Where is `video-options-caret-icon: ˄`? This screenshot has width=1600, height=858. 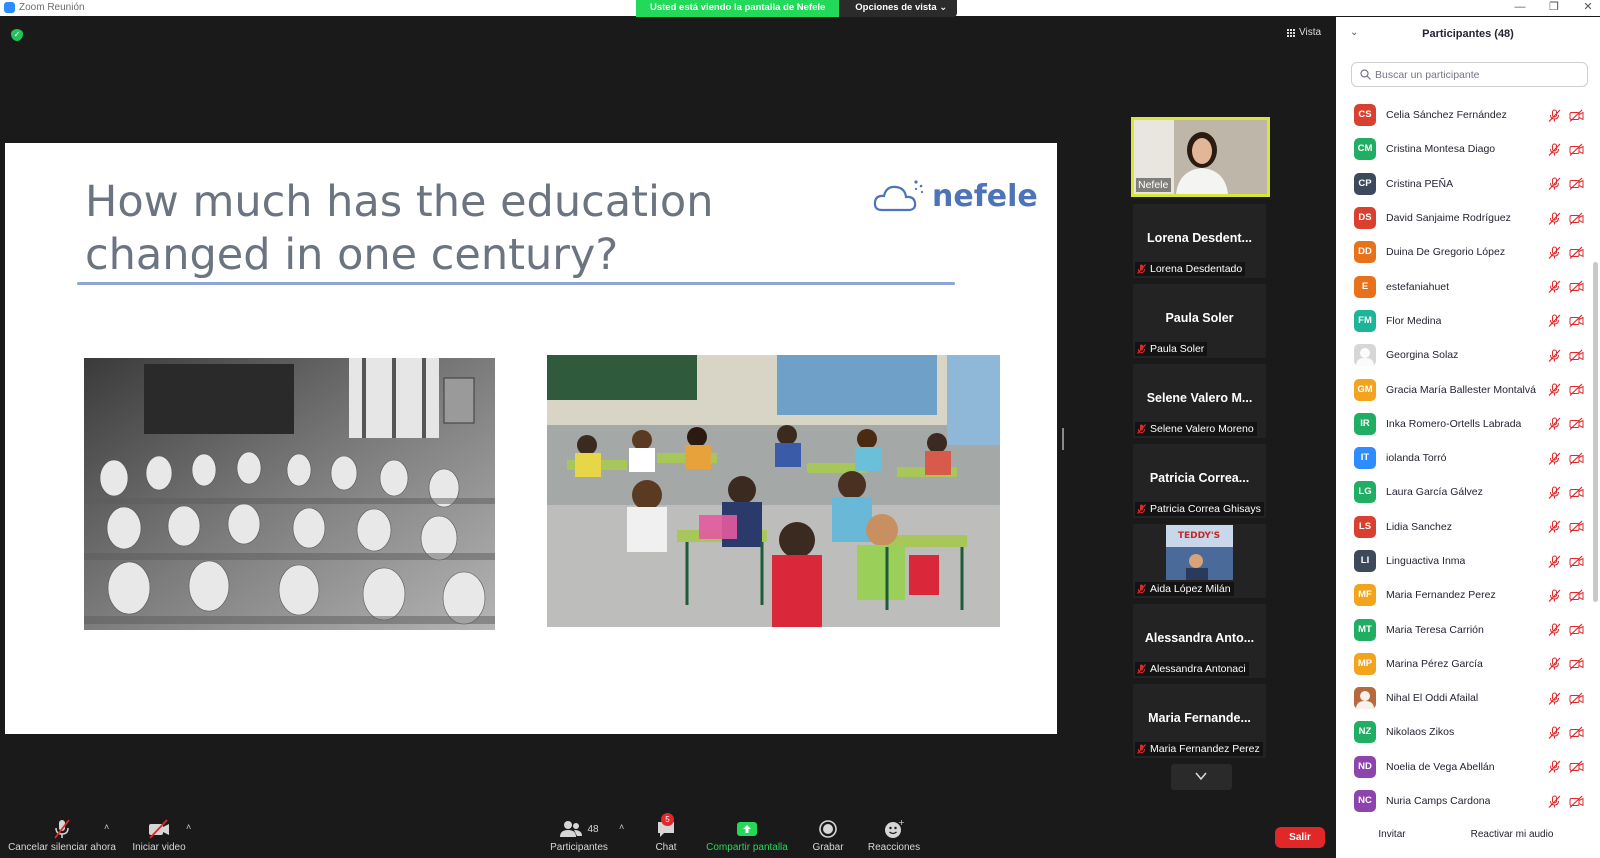
video-options-caret-icon: ˄ is located at coordinates (188, 827).